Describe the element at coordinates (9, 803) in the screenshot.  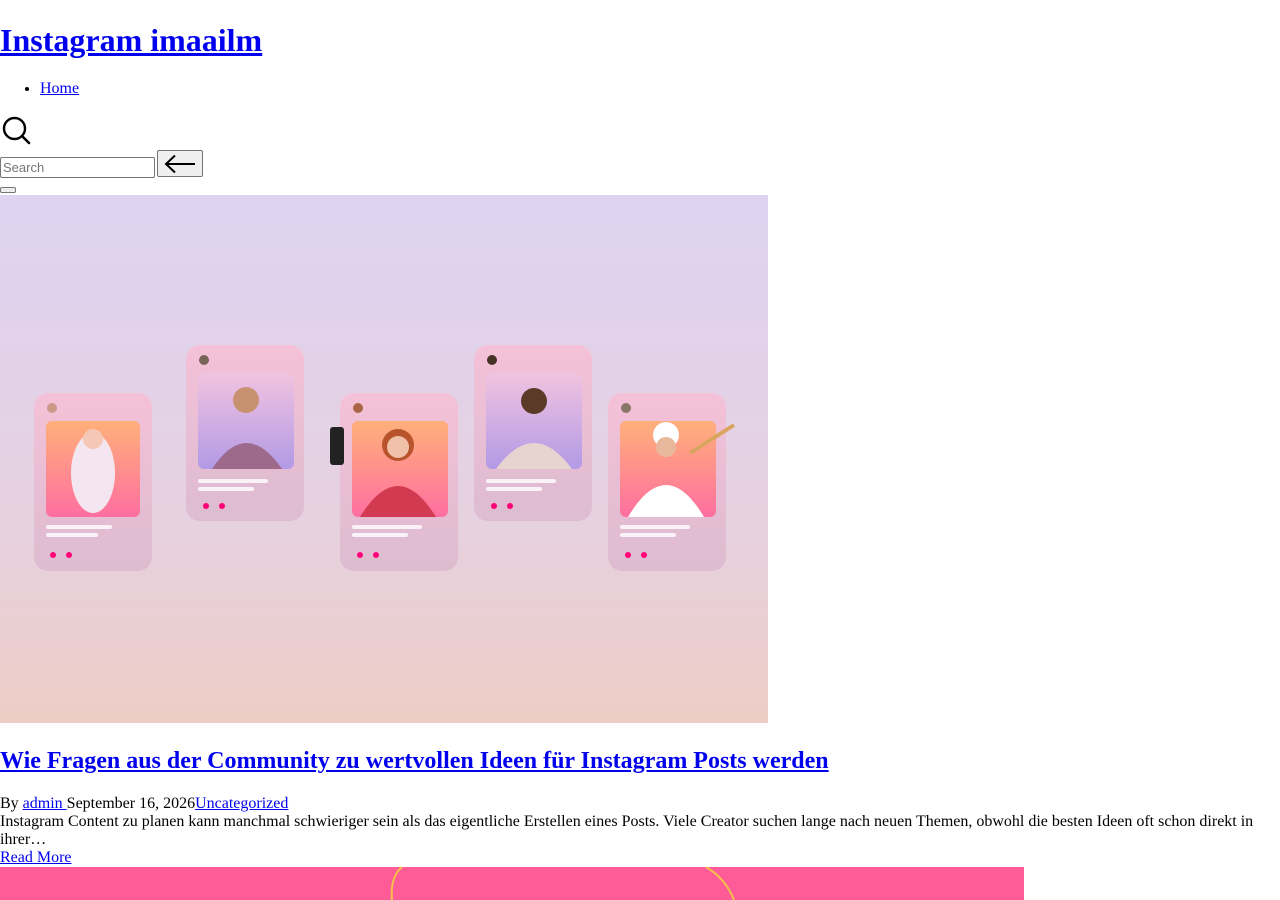
I see `post-meta-by: By` at that location.